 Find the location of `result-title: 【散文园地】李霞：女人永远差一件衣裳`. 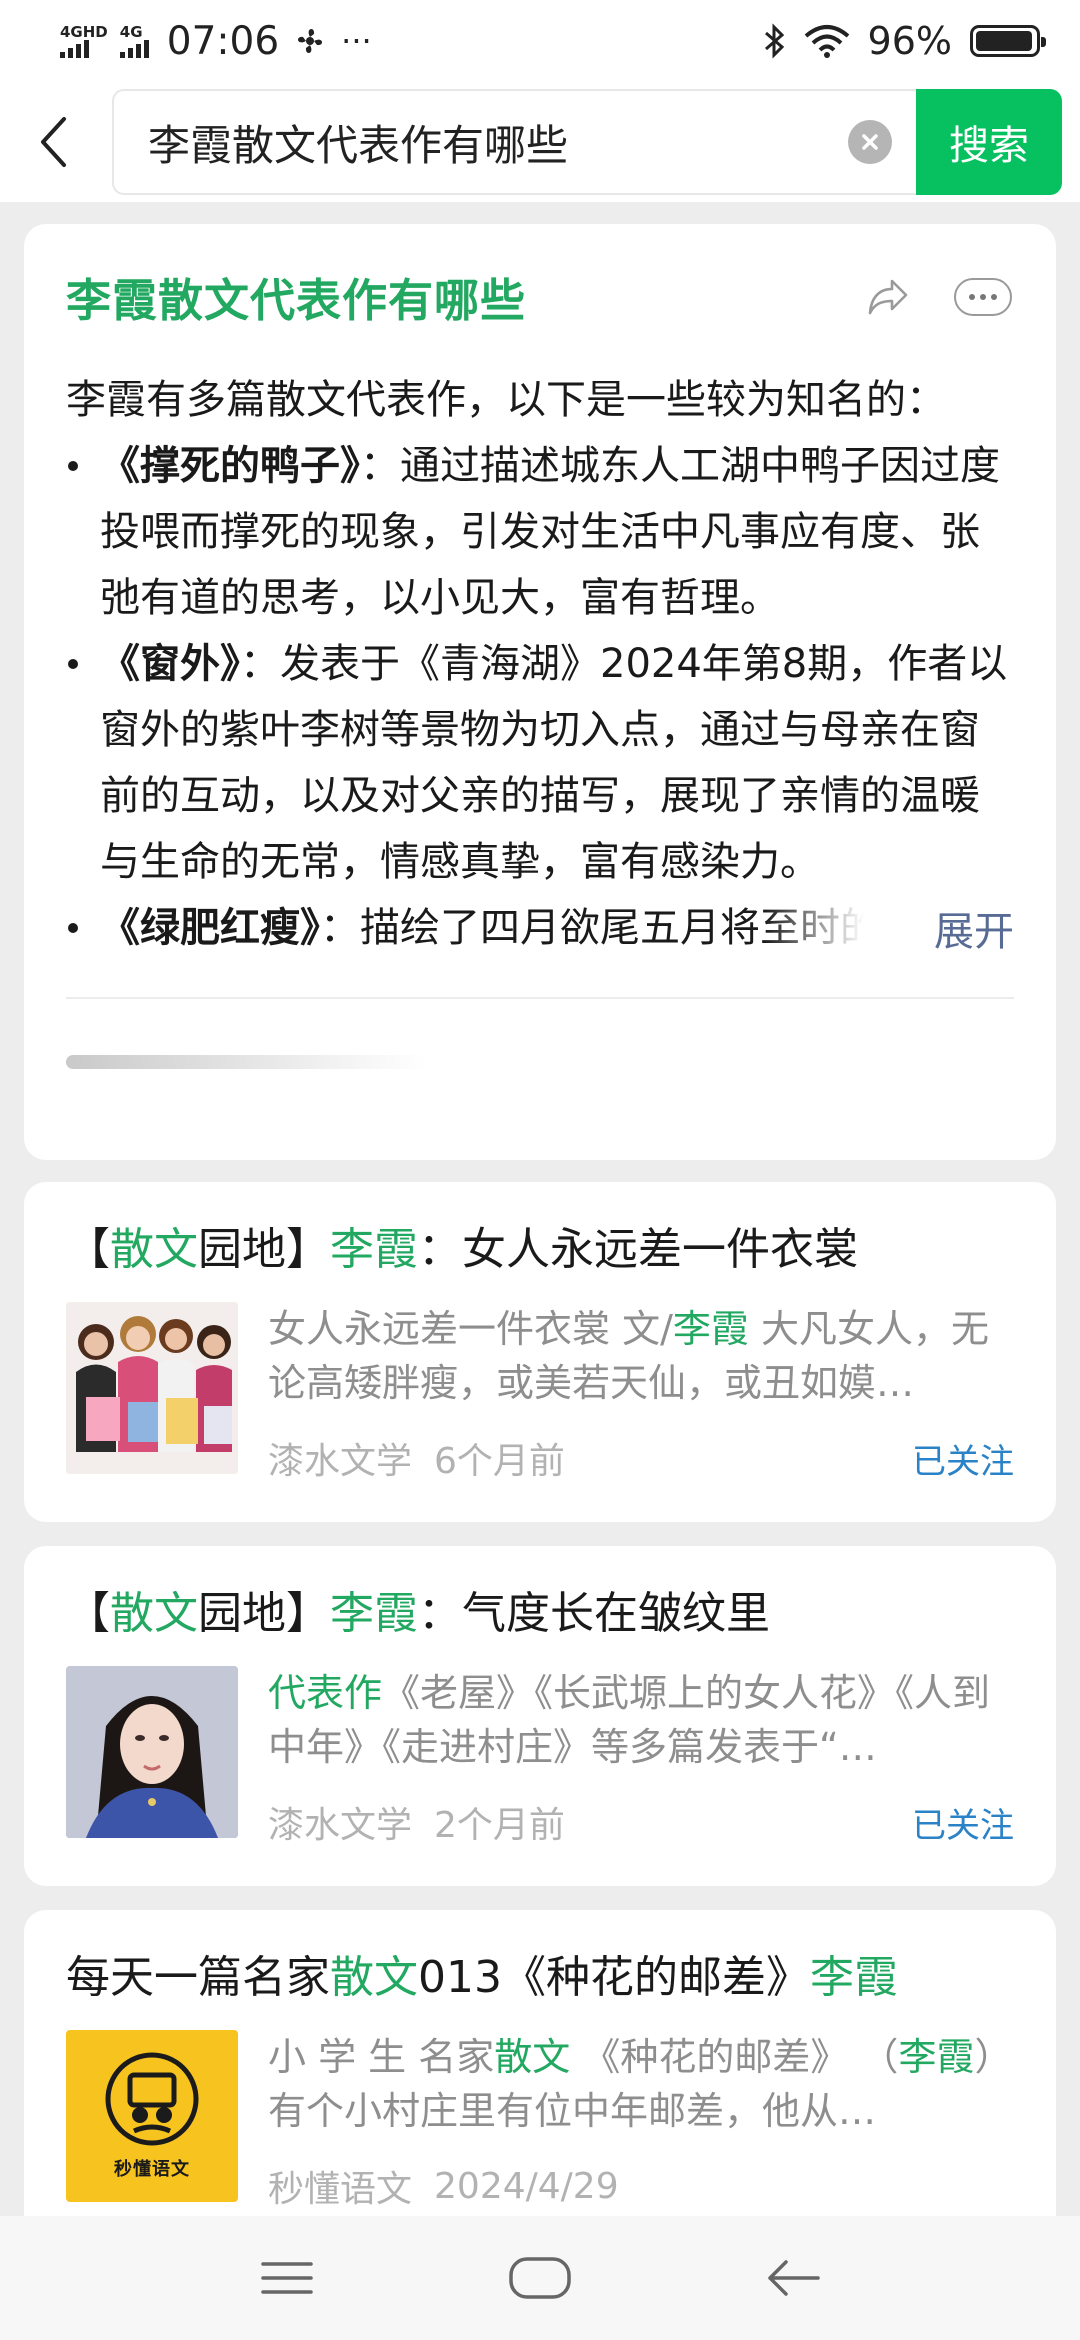

result-title: 【散文园地】李霞：女人永远差一件衣裳 is located at coordinates (540, 1250).